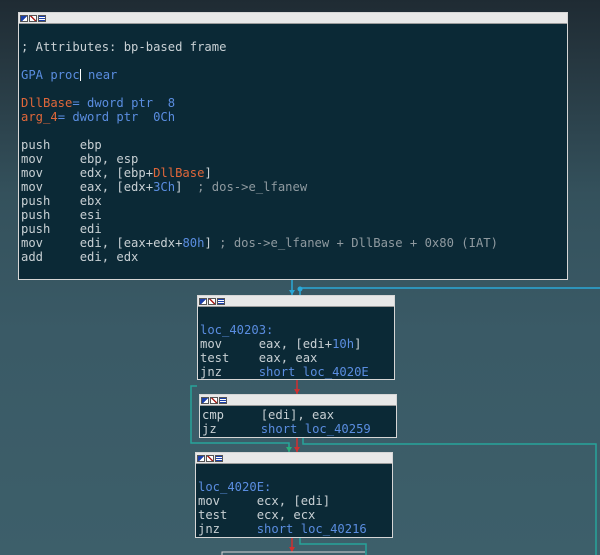 This screenshot has width=600, height=555. Describe the element at coordinates (268, 415) in the screenshot. I see `code-token: cmp [edi], eax` at that location.